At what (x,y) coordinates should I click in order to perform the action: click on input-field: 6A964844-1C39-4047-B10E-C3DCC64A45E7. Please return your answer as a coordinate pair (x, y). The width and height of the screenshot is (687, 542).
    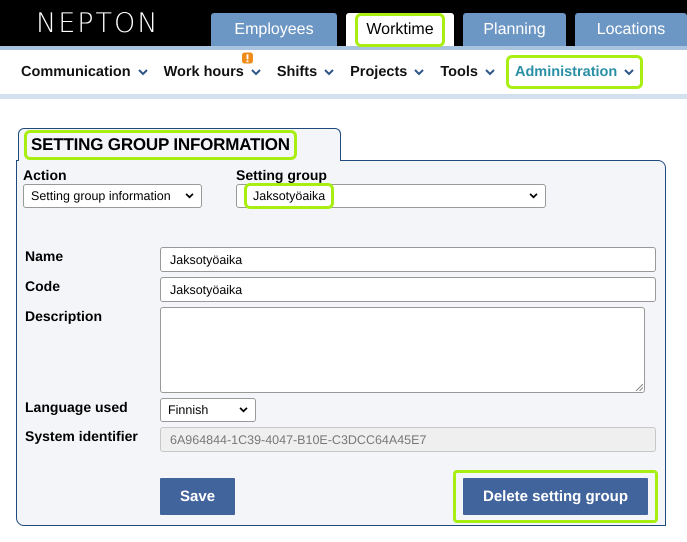
    Looking at the image, I should click on (408, 439).